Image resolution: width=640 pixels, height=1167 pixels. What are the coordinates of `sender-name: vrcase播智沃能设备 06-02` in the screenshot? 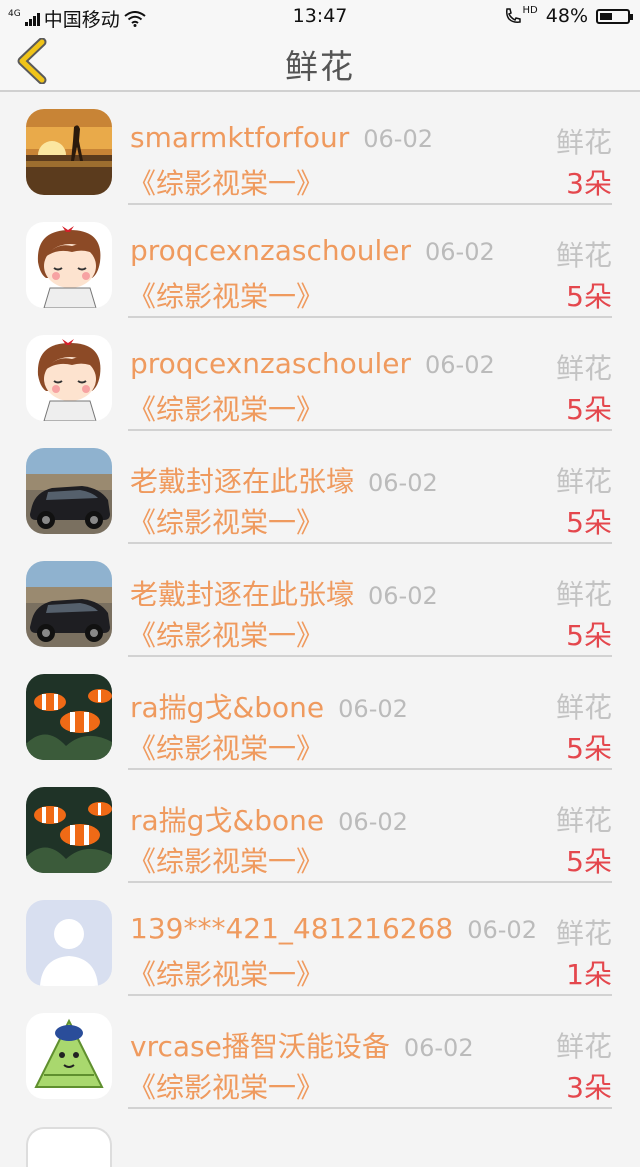 It's located at (302, 1045).